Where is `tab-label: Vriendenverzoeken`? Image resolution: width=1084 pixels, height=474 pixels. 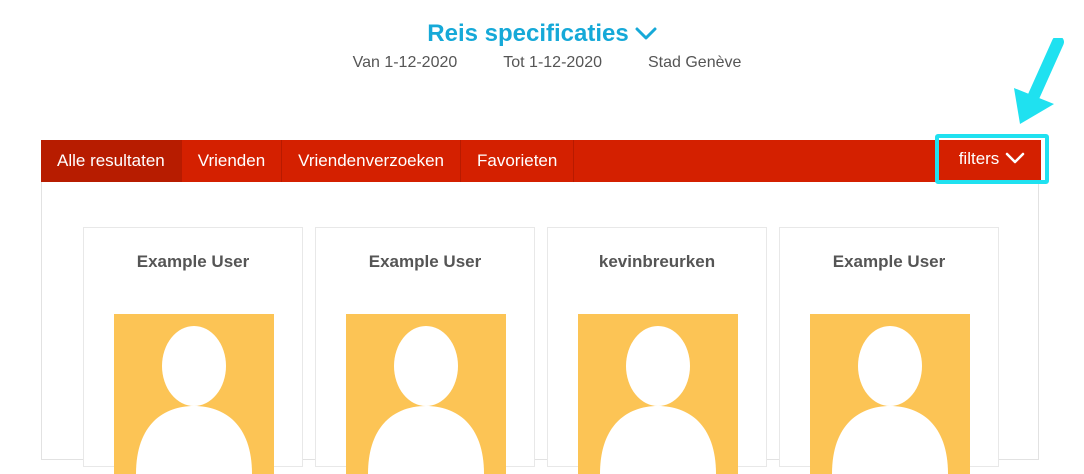 tab-label: Vriendenverzoeken is located at coordinates (371, 160).